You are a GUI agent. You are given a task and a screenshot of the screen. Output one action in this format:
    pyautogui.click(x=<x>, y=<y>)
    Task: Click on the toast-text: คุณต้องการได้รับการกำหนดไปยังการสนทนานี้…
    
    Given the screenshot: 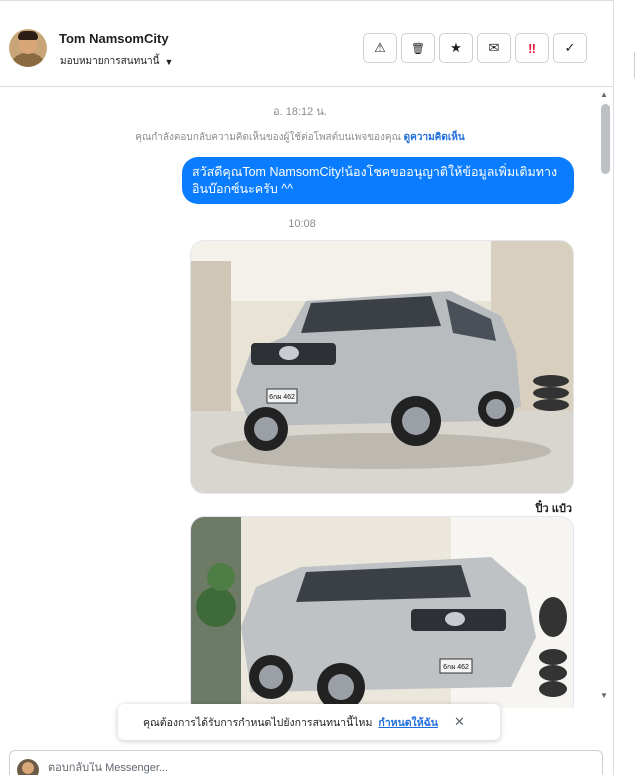 What is the action you would take?
    pyautogui.click(x=258, y=722)
    